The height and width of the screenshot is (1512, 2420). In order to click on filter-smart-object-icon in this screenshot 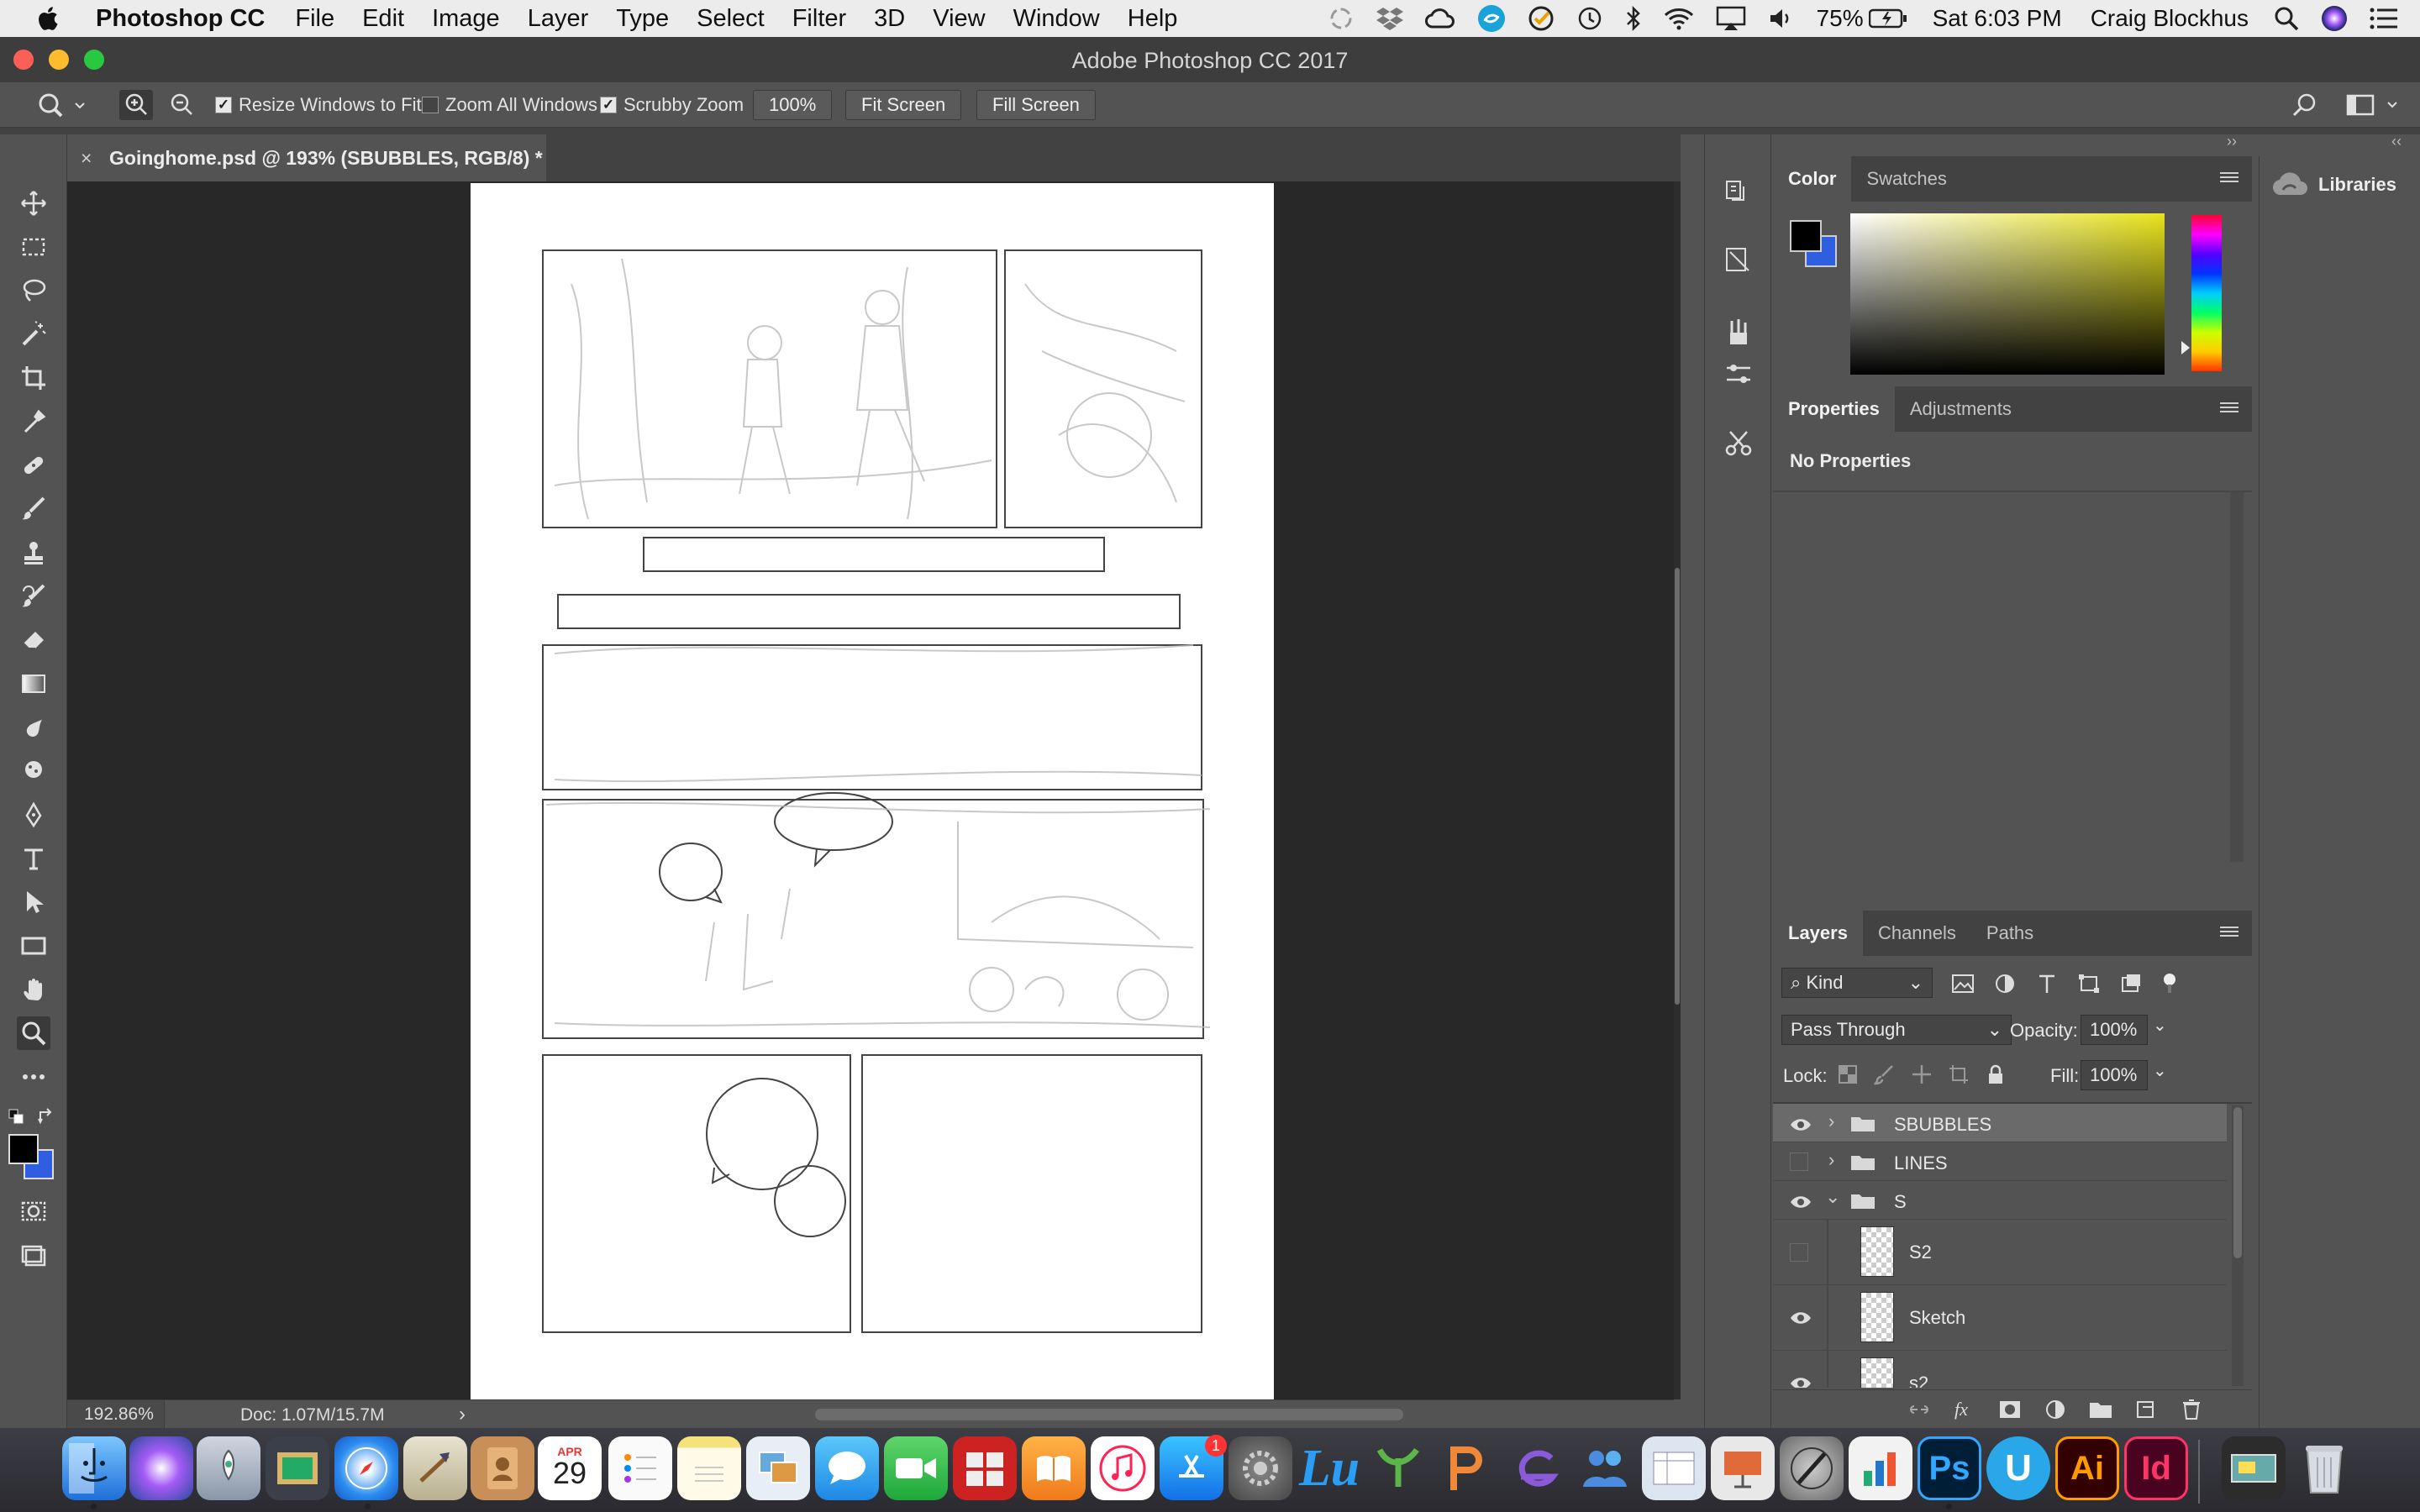, I will do `click(2131, 984)`.